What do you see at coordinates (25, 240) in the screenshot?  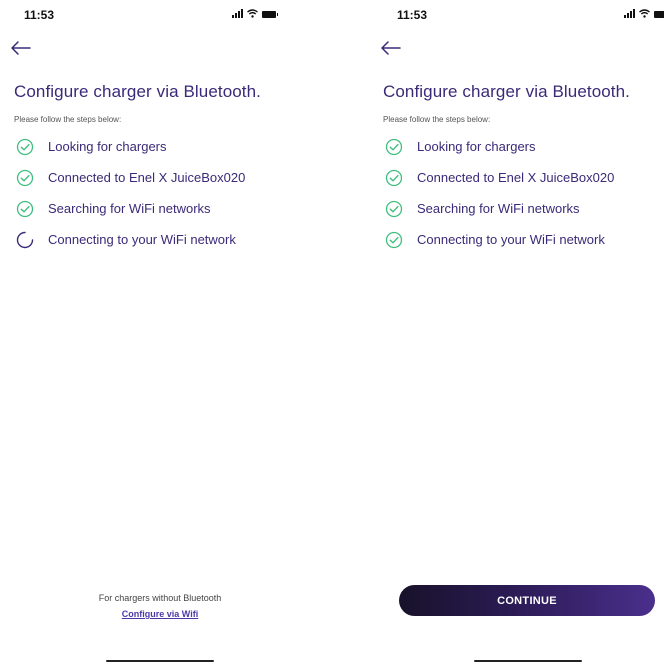 I see `spinner-icon` at bounding box center [25, 240].